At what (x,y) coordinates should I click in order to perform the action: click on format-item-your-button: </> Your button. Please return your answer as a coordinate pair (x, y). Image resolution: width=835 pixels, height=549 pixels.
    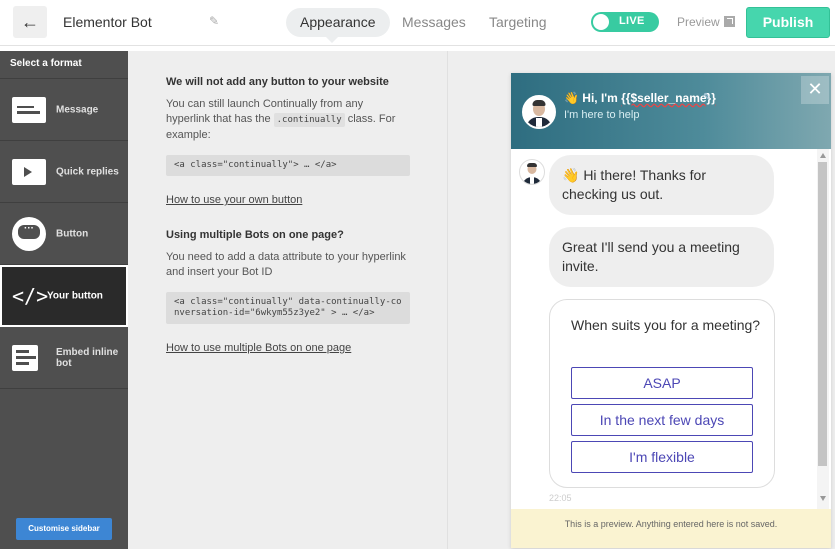
    Looking at the image, I should click on (64, 296).